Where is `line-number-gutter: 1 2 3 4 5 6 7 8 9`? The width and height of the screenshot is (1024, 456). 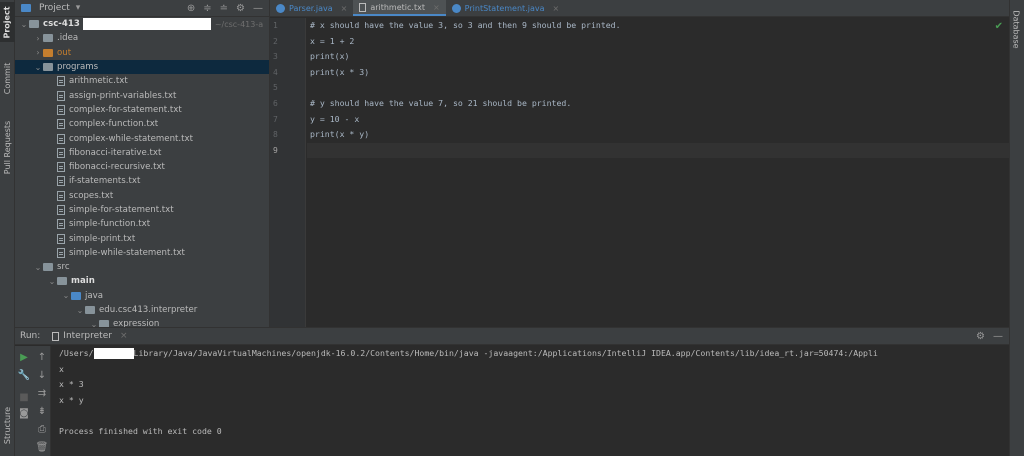 line-number-gutter: 1 2 3 4 5 6 7 8 9 is located at coordinates (288, 172).